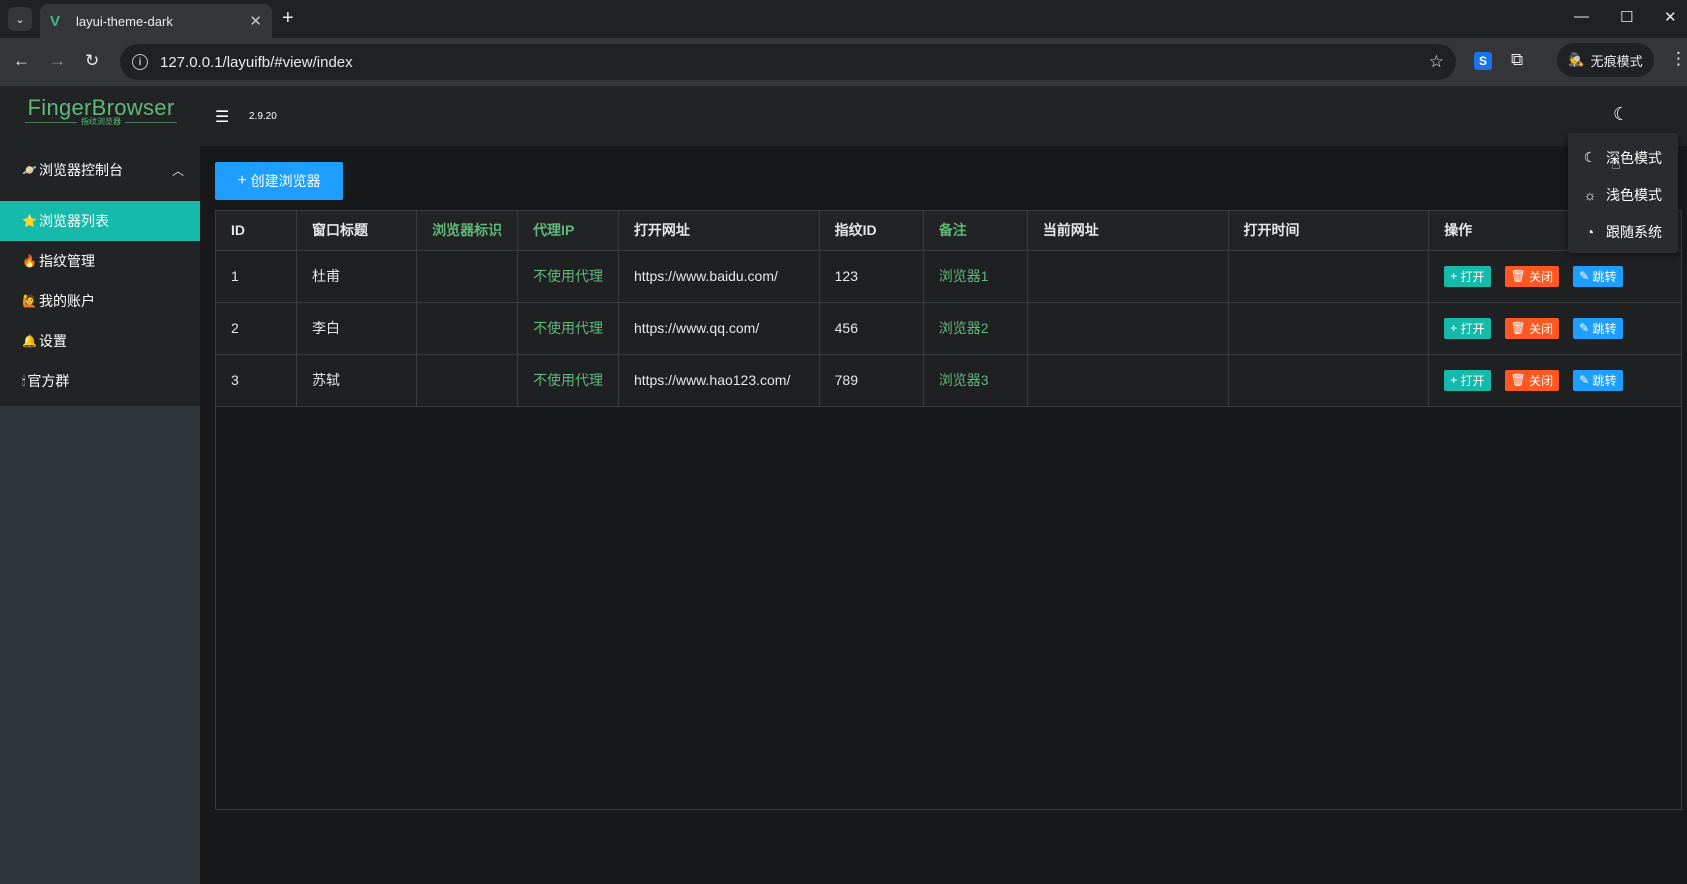  Describe the element at coordinates (256, 231) in the screenshot. I see `column-header: ID` at that location.